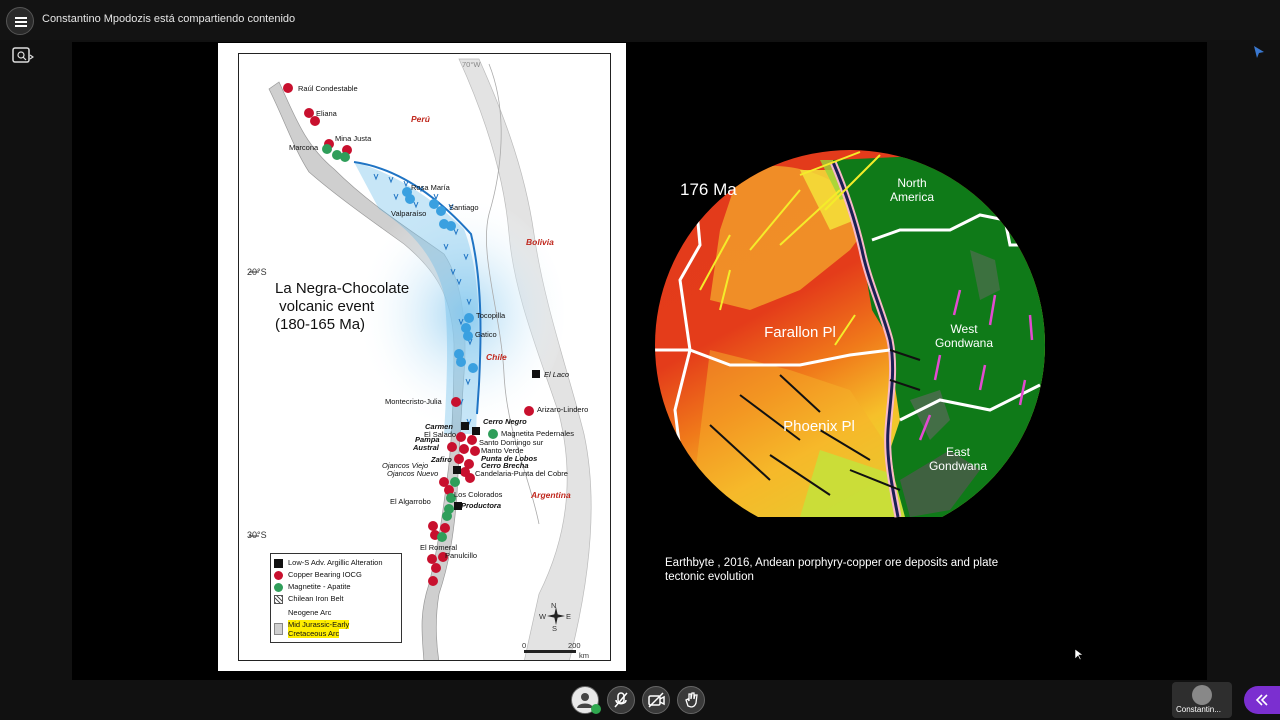 The height and width of the screenshot is (720, 1280). What do you see at coordinates (278, 575) in the screenshot?
I see `red-circle-icon` at bounding box center [278, 575].